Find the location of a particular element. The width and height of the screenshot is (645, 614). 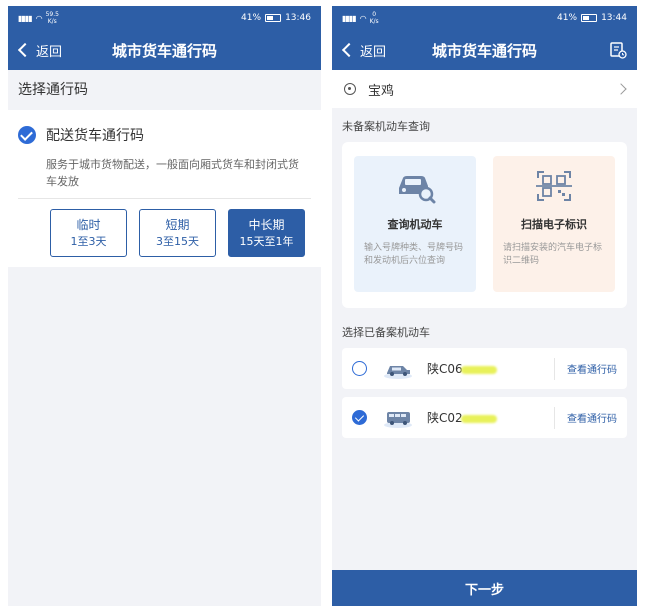

scan-tag-desc: 请扫描安装的汽车电子标识二维码 is located at coordinates (553, 254).